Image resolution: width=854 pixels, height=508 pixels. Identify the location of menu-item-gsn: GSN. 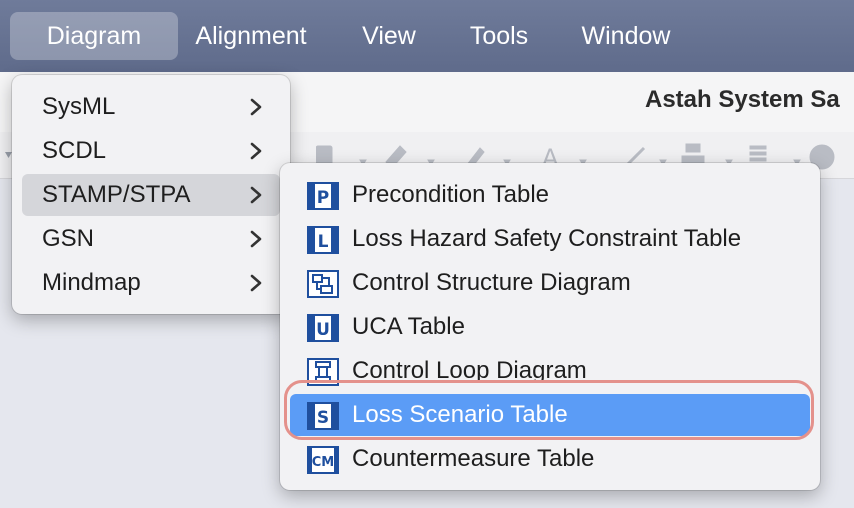
(151, 239).